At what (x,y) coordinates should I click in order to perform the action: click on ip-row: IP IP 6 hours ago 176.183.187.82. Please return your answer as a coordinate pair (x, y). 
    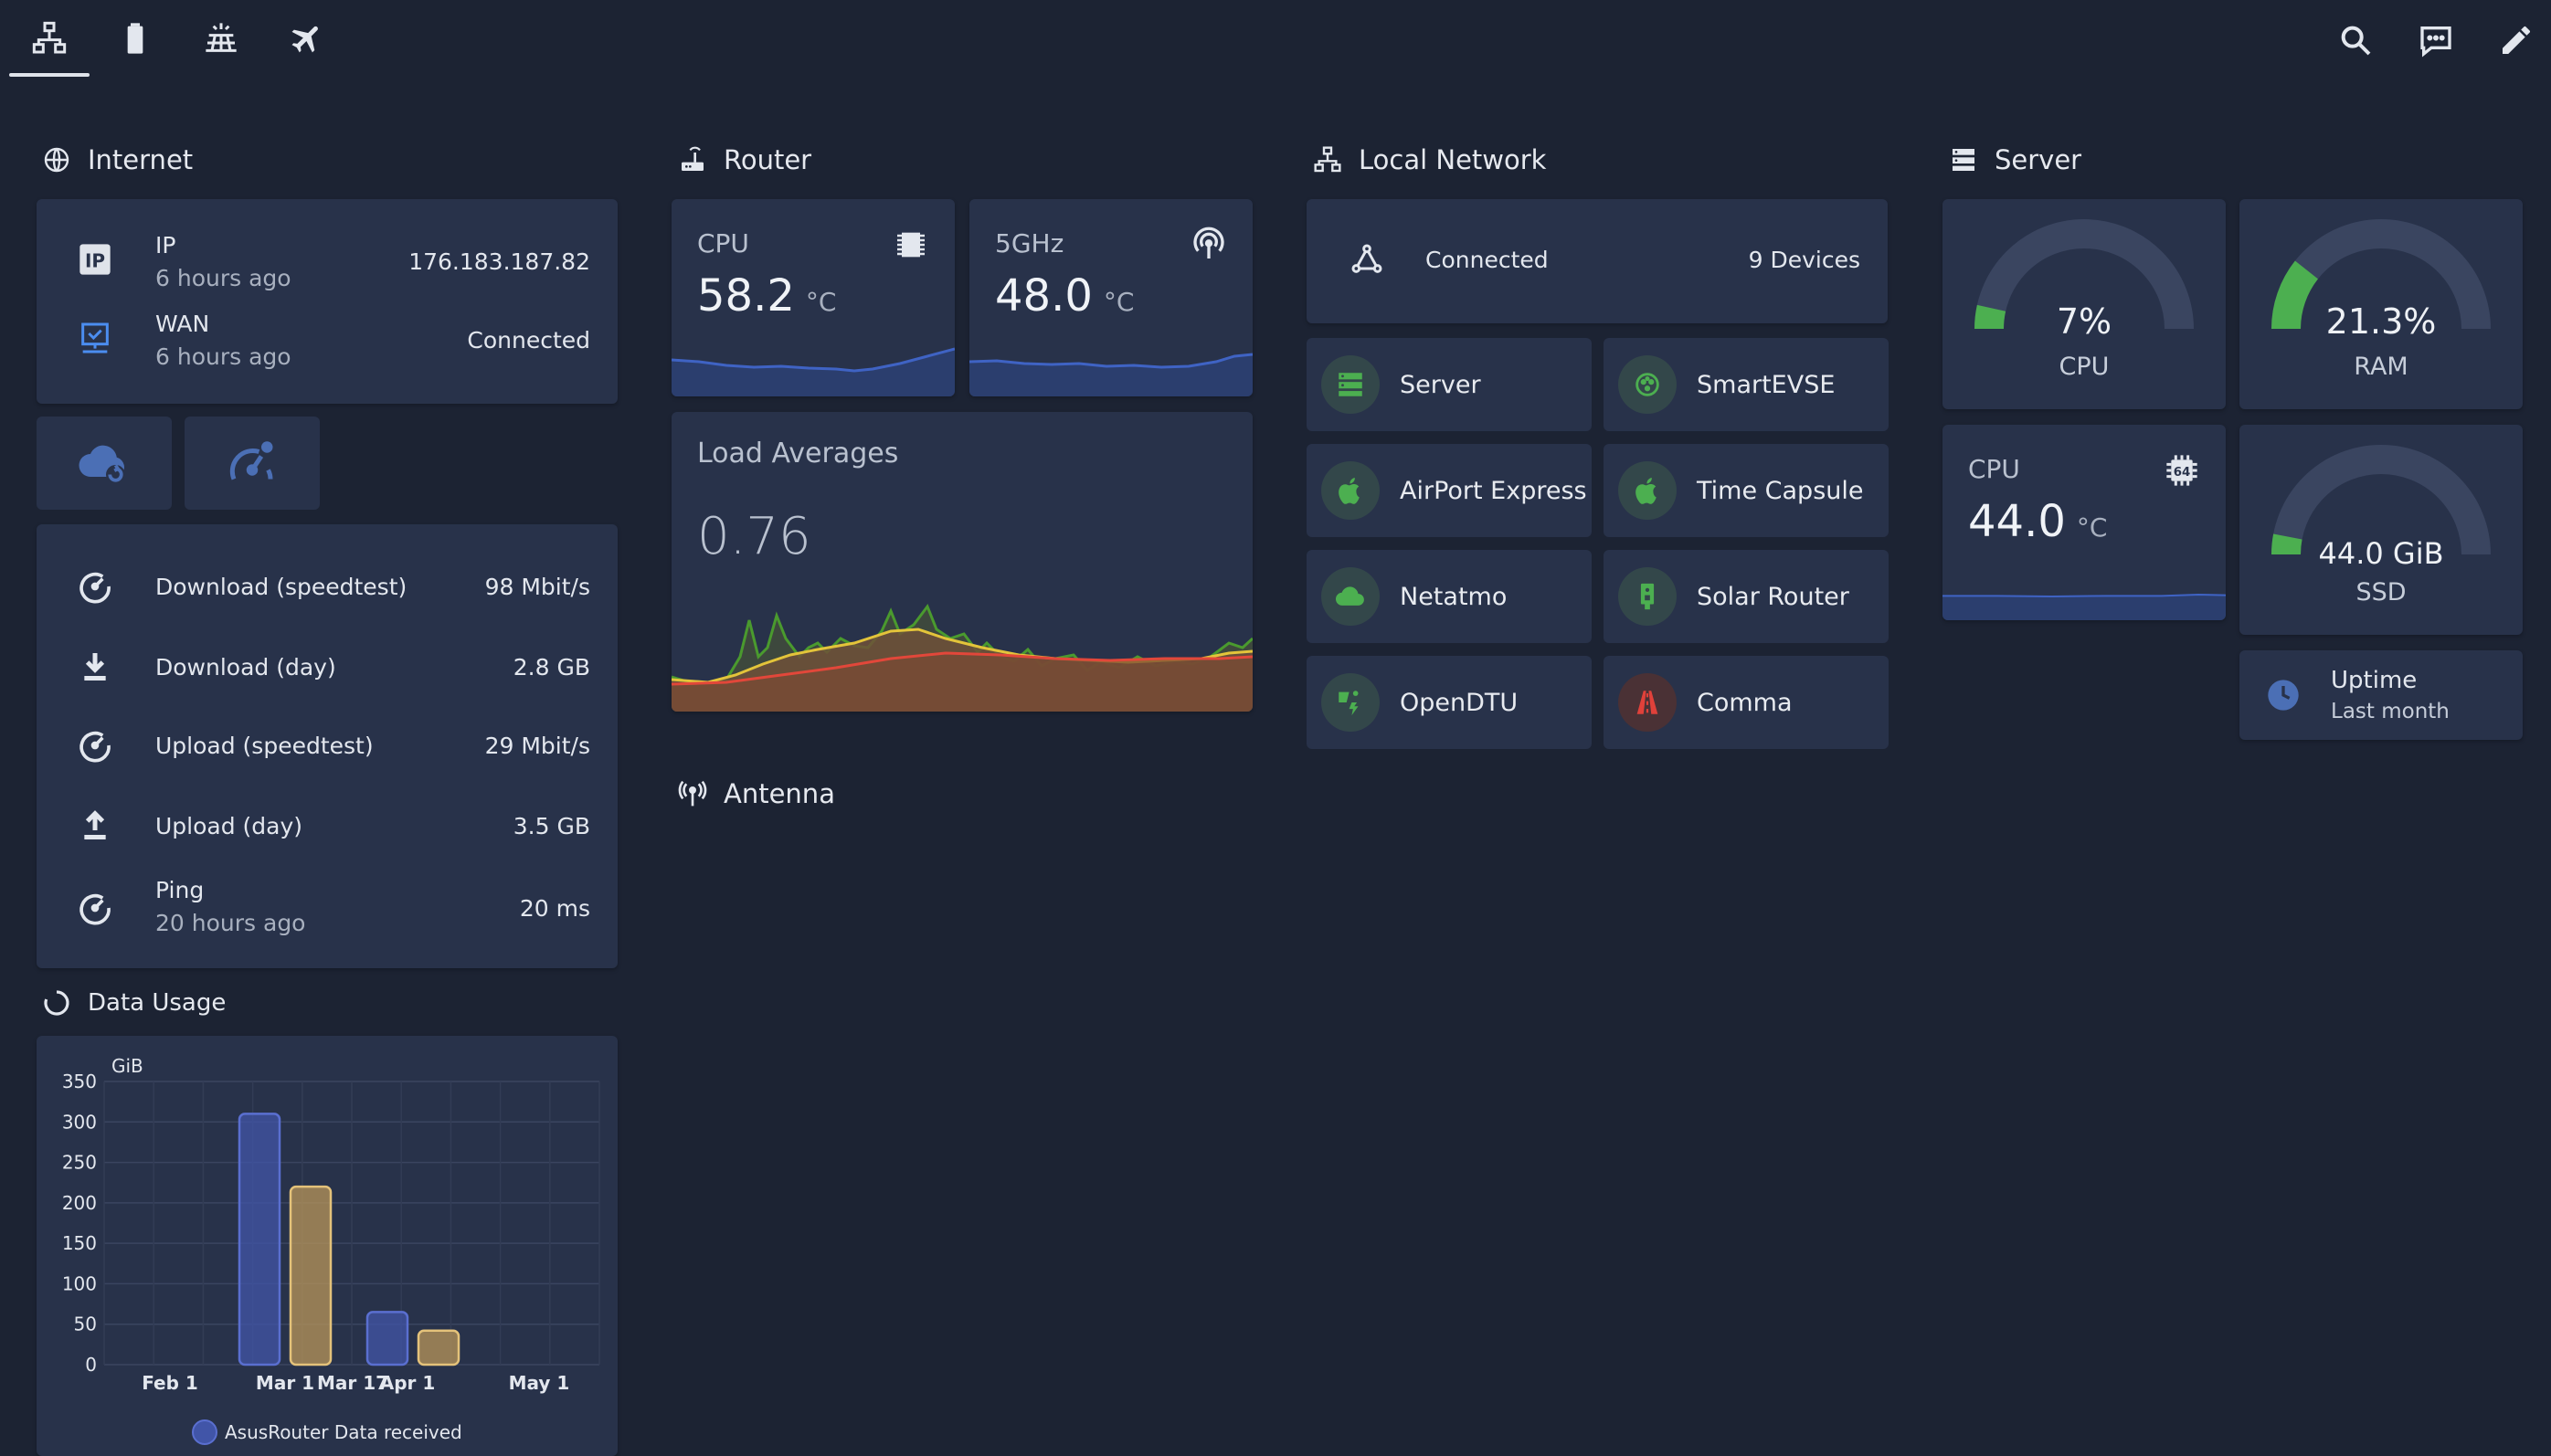
    Looking at the image, I should click on (327, 264).